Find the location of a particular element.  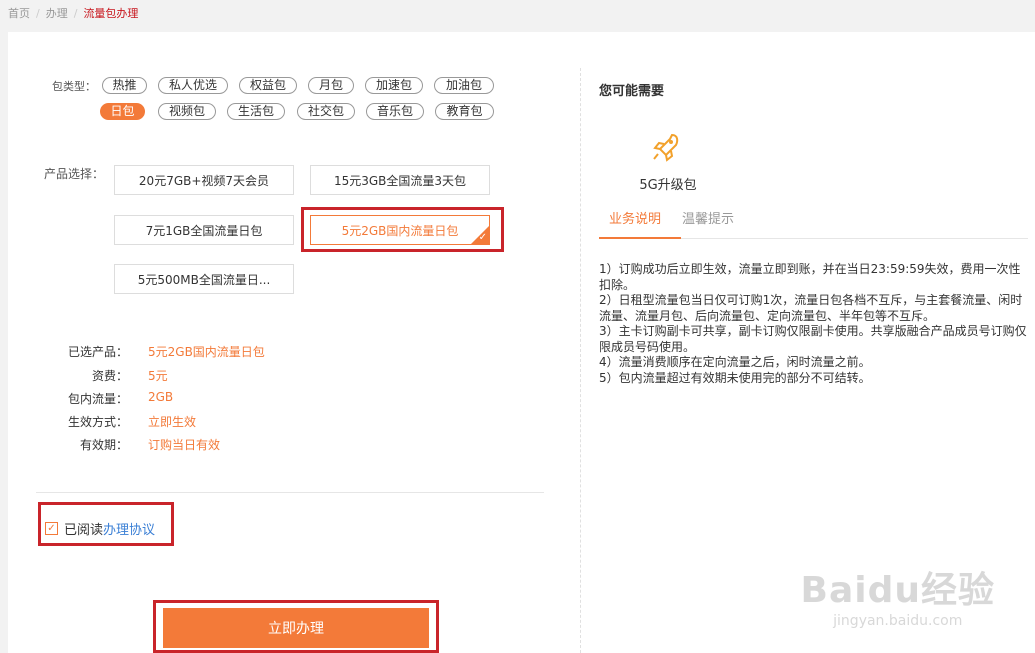

breadcrumb-current: 流量包办理 is located at coordinates (111, 13).